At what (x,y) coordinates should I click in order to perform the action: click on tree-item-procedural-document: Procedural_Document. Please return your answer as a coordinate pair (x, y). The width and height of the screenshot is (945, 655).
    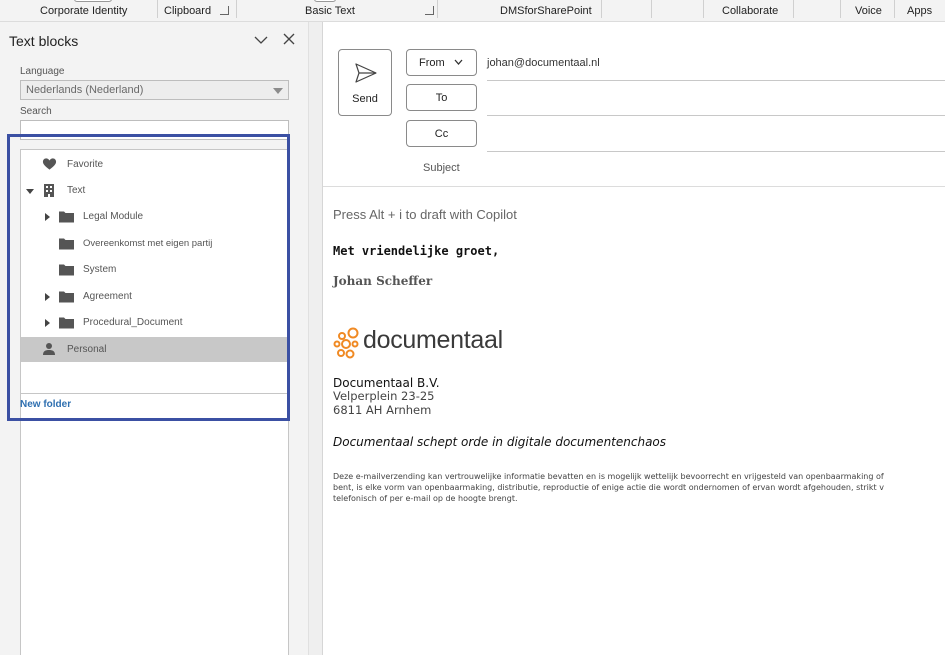
    Looking at the image, I should click on (154, 322).